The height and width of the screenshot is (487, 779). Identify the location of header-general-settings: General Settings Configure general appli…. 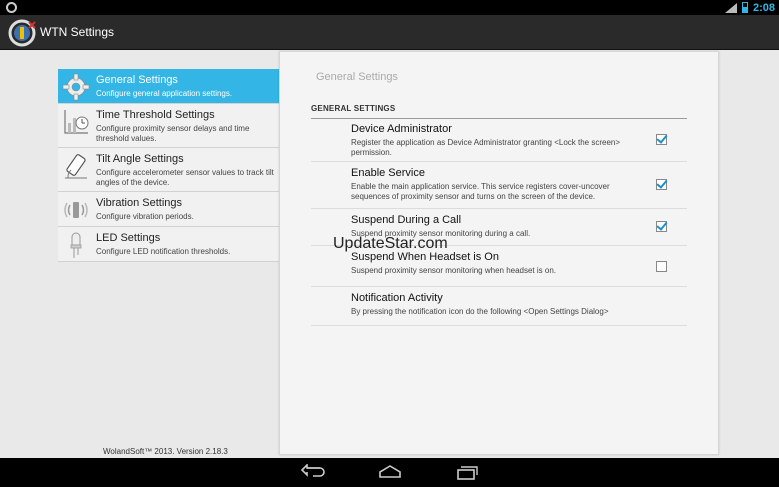
(168, 86).